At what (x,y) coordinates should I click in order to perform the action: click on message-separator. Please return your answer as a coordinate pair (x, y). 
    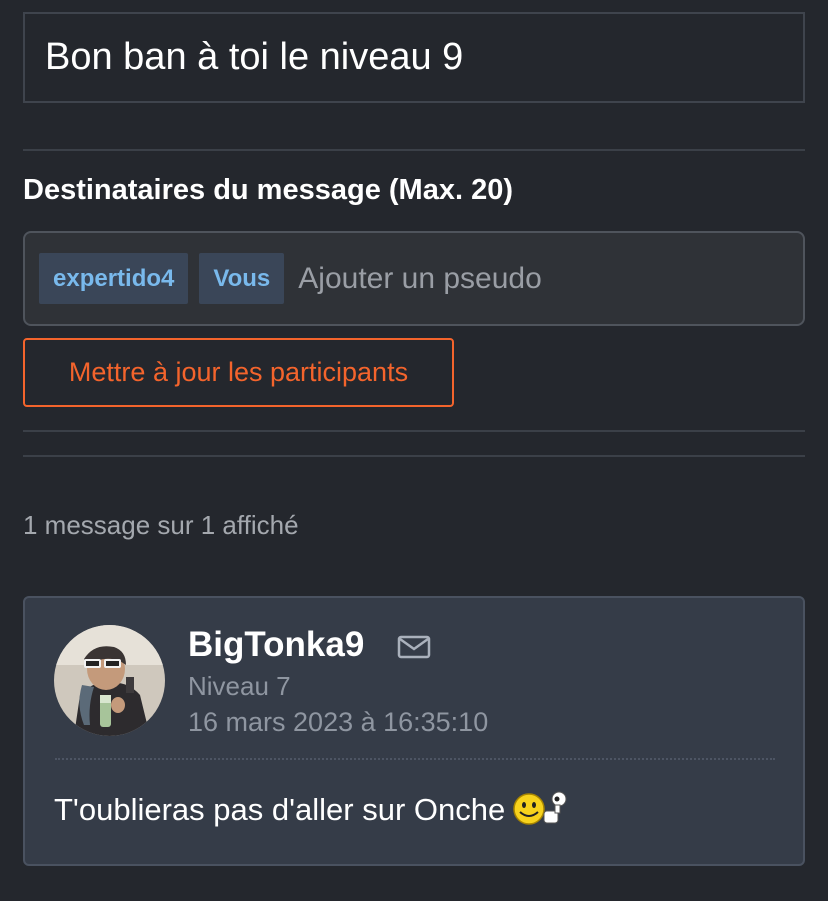
    Looking at the image, I should click on (415, 759).